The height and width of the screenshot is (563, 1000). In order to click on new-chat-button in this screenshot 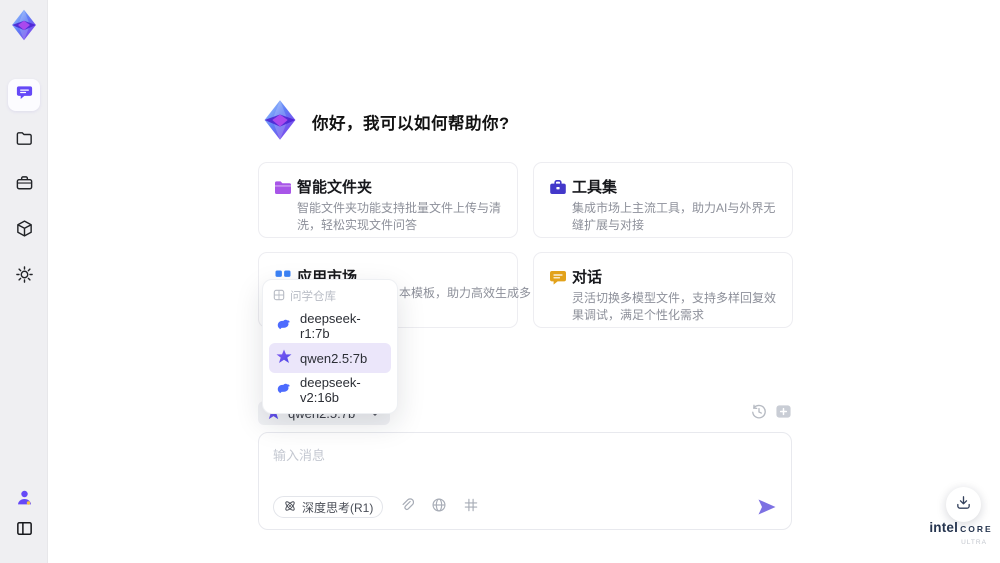, I will do `click(783, 411)`.